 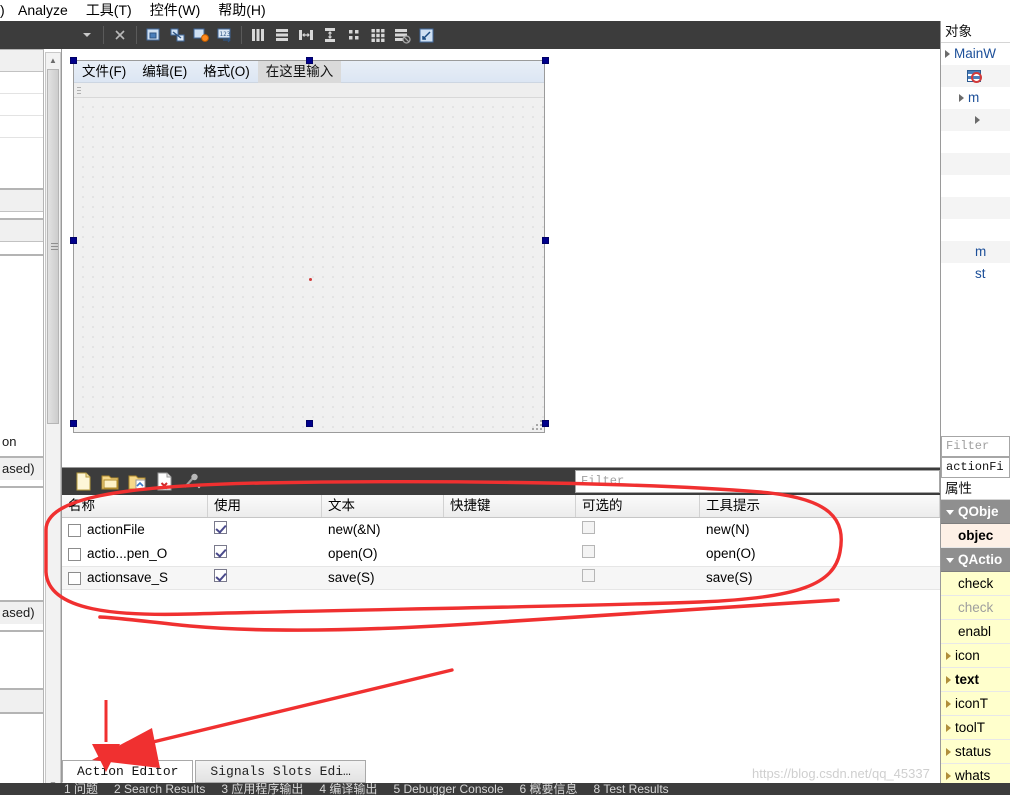 What do you see at coordinates (53, 60) in the screenshot?
I see `scroll-up-arrow-icon: ▲` at bounding box center [53, 60].